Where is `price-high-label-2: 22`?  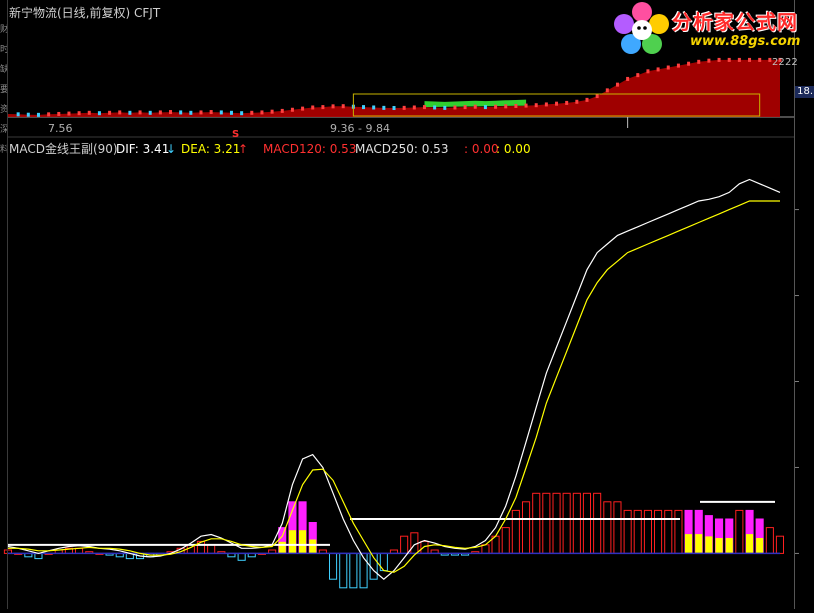 price-high-label-2: 22 is located at coordinates (791, 62).